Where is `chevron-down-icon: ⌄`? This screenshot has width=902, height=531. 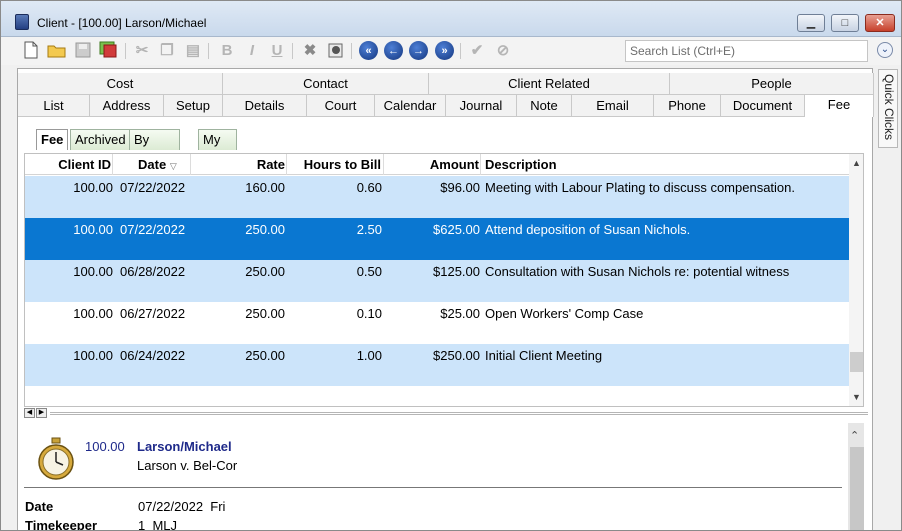
chevron-down-icon: ⌄ is located at coordinates (885, 50).